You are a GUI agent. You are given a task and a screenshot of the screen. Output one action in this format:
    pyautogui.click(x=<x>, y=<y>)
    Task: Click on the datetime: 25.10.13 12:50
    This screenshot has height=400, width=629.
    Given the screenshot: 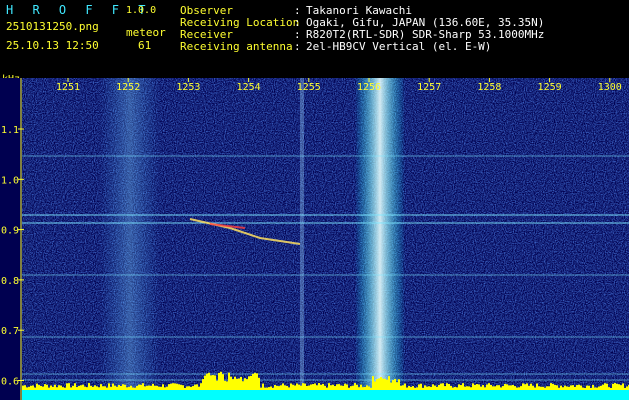 What is the action you would take?
    pyautogui.click(x=52, y=45)
    